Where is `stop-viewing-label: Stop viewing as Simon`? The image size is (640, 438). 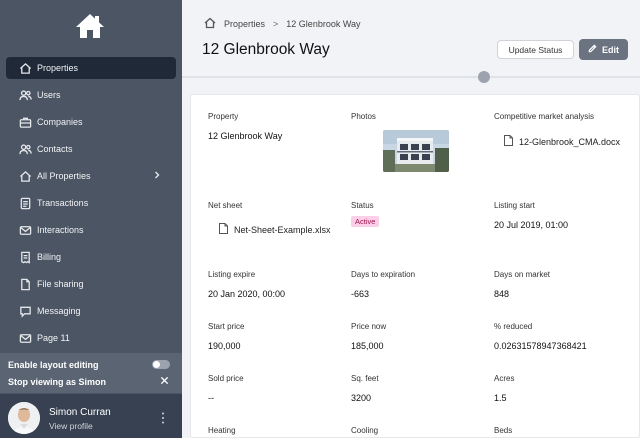
stop-viewing-label: Stop viewing as Simon is located at coordinates (57, 382).